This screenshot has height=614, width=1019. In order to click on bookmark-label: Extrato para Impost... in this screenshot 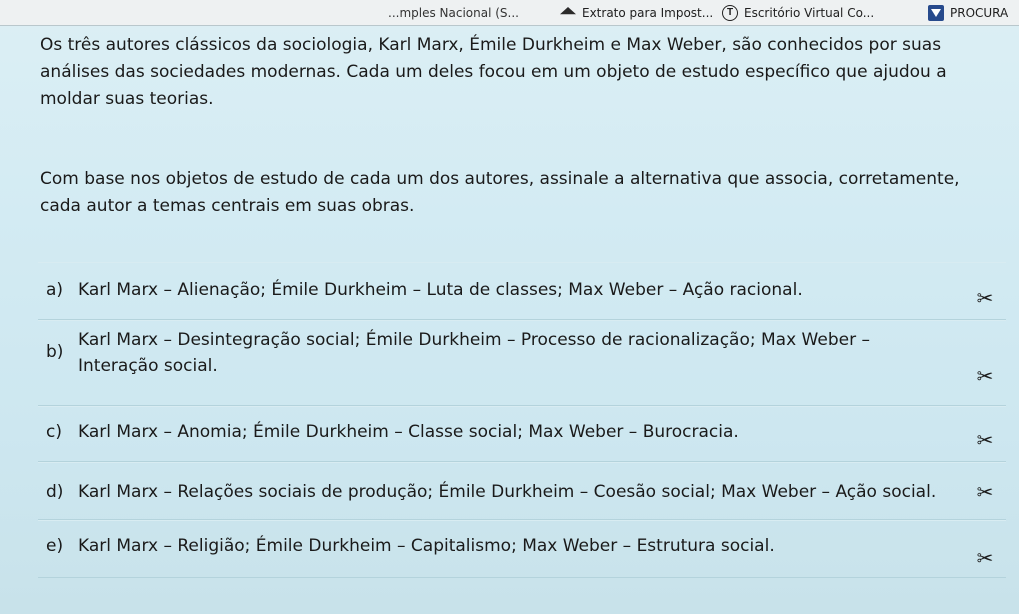, I will do `click(648, 13)`.